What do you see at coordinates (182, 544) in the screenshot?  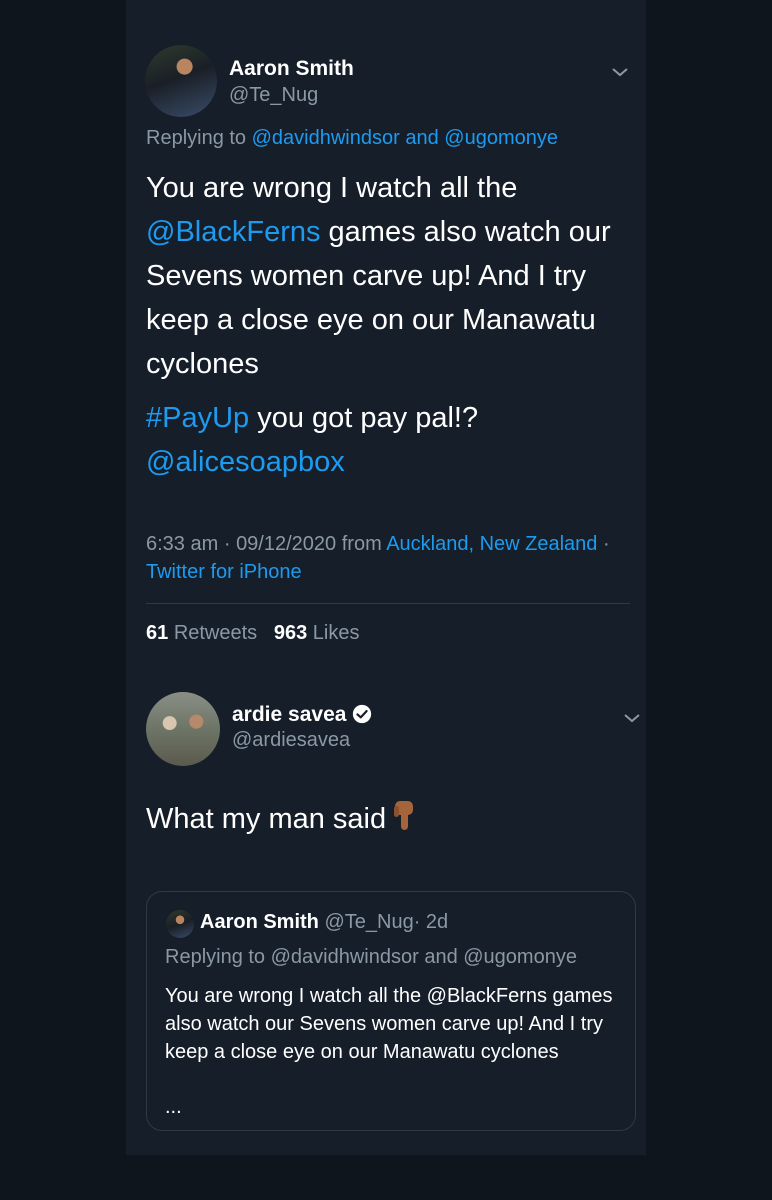 I see `tweet-time: 6:33 am` at bounding box center [182, 544].